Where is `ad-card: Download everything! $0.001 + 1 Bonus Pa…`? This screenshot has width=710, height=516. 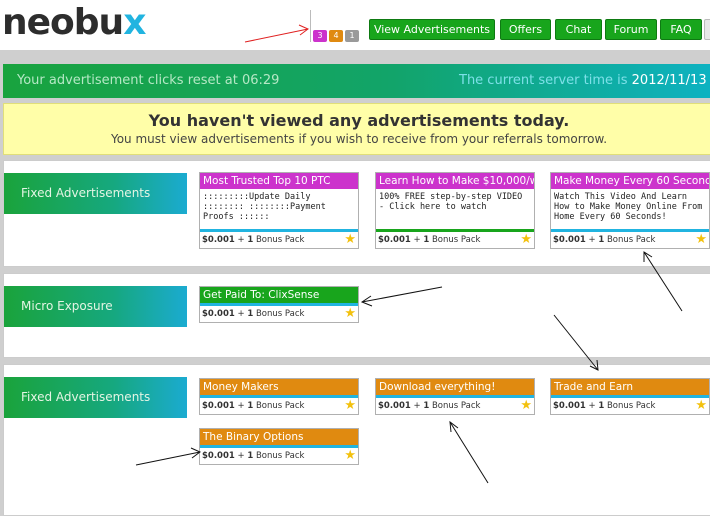
ad-card: Download everything! $0.001 + 1 Bonus Pa… is located at coordinates (455, 396).